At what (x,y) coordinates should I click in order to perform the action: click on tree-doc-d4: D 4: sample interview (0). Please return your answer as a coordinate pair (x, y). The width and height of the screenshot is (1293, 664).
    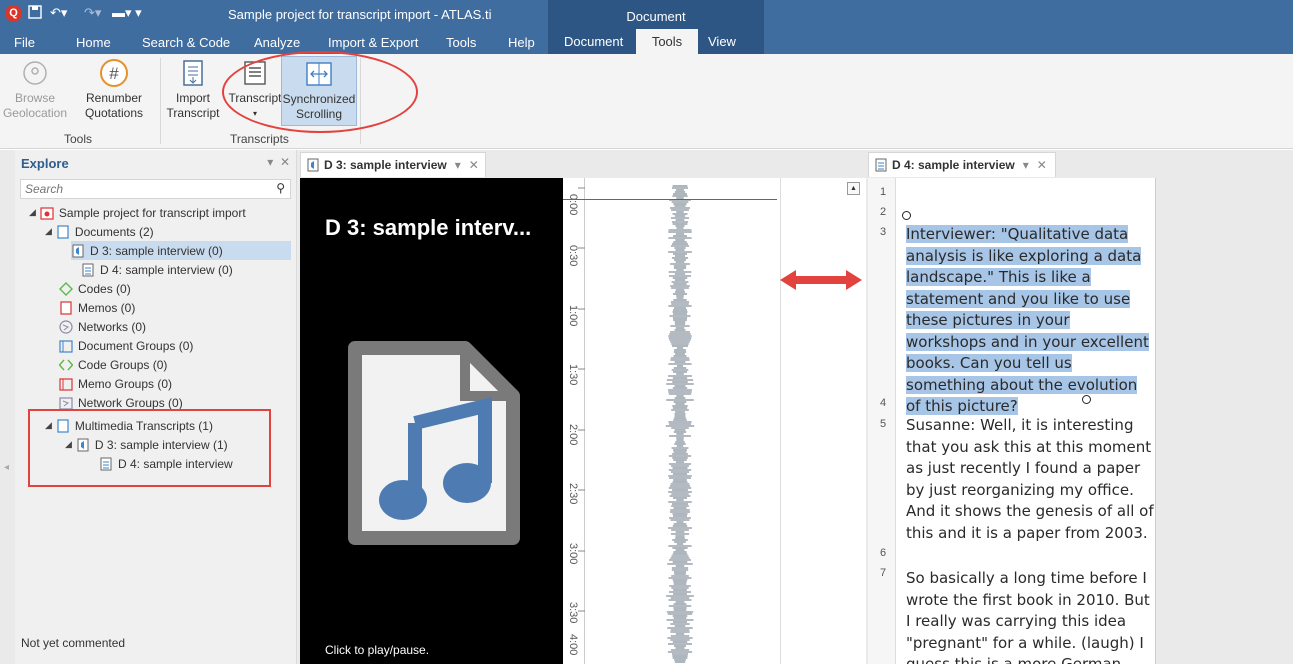
    Looking at the image, I should click on (157, 269).